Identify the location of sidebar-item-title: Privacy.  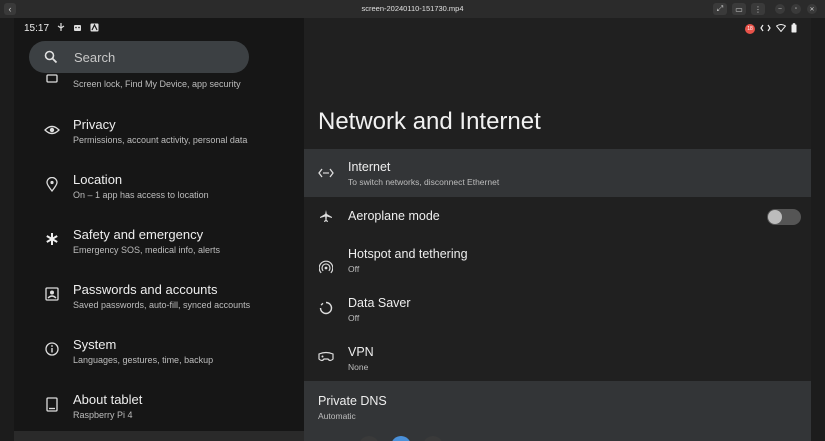
(94, 124).